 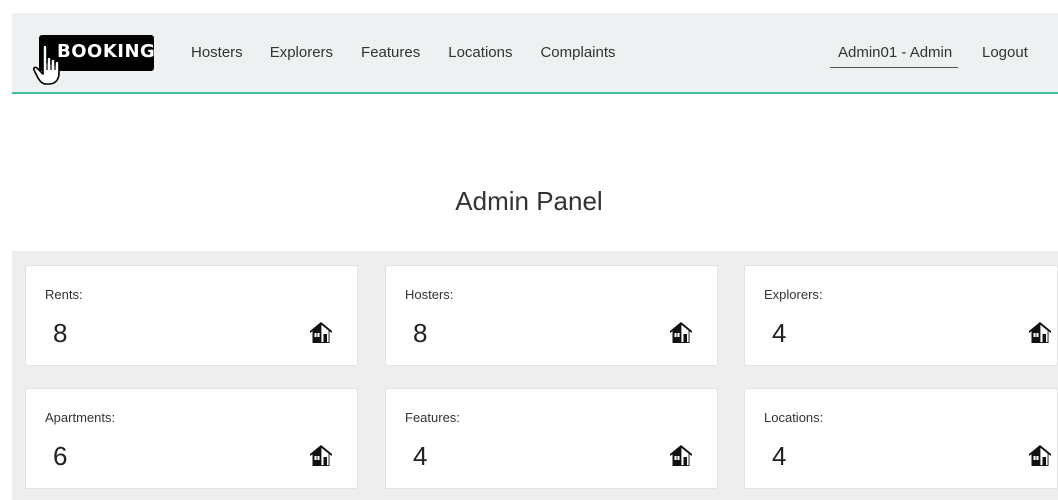 I want to click on stat-card-label: Locations:, so click(x=794, y=417).